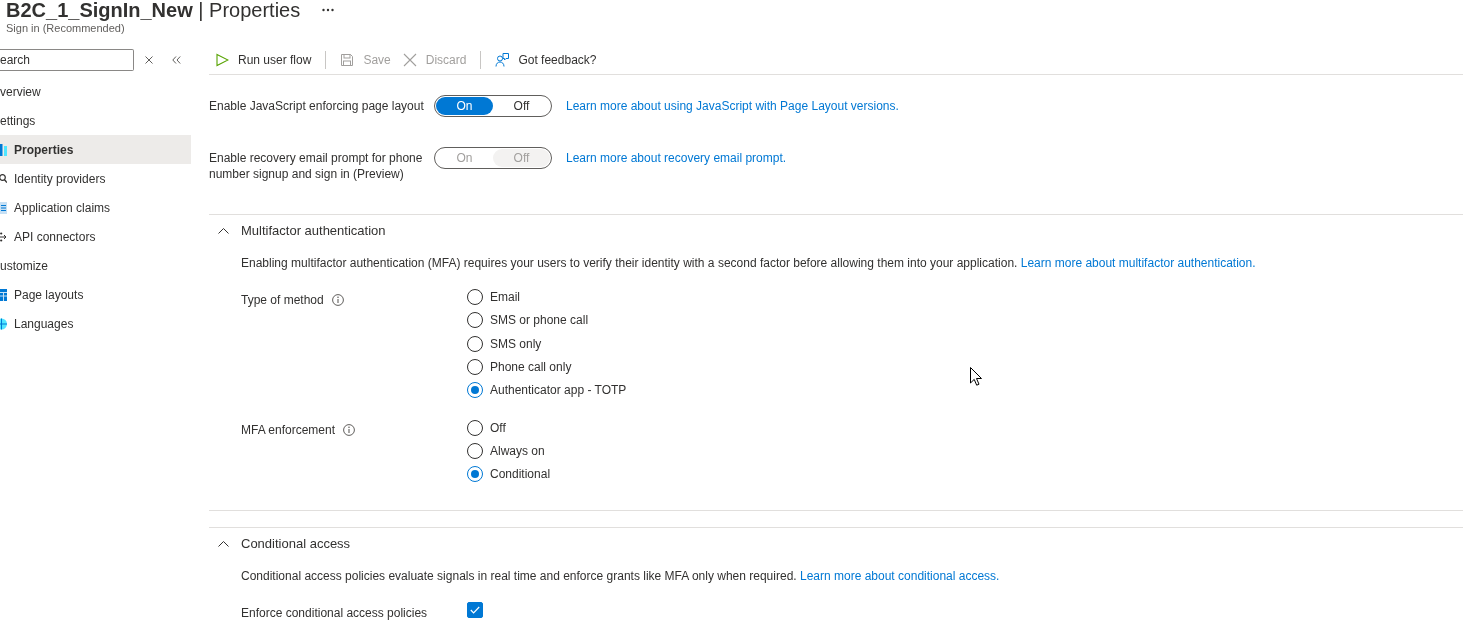 The image size is (1463, 632). Describe the element at coordinates (3, 178) in the screenshot. I see `magnifier-icon` at that location.